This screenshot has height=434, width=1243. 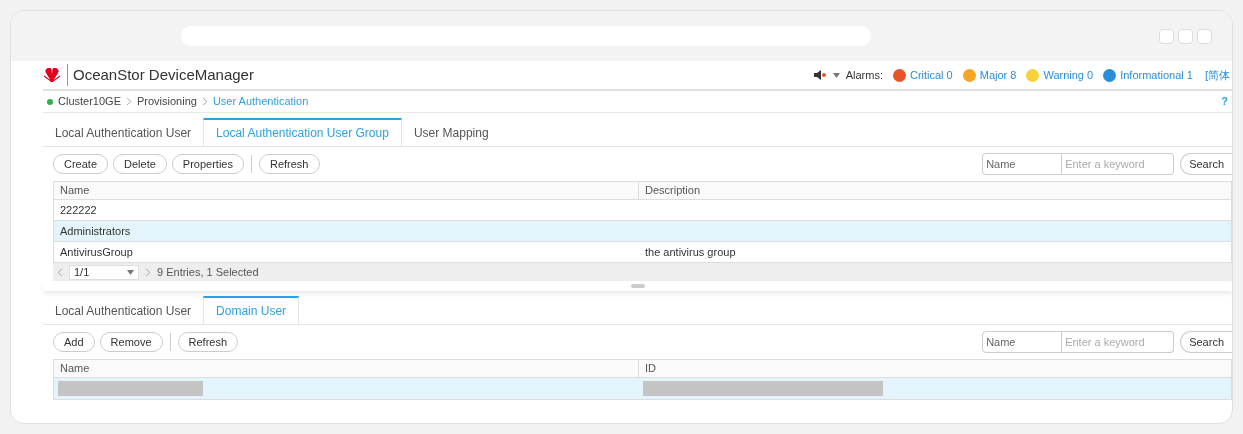 I want to click on speaker-icon, so click(x=819, y=75).